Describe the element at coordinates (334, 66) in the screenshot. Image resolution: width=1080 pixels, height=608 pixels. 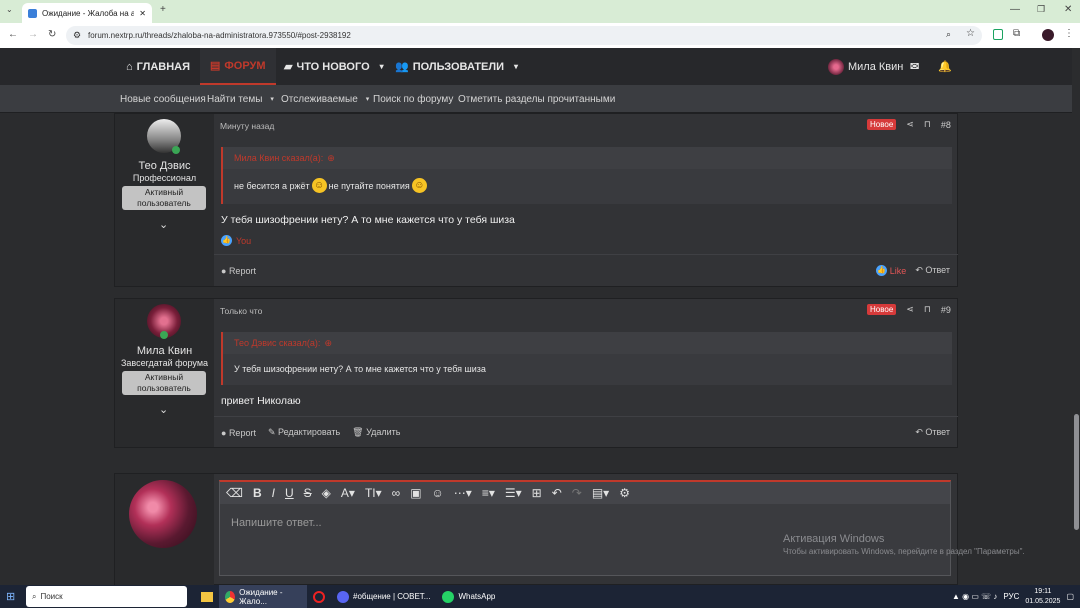
I see `nav-whats-new: ▰ ЧТО НОВОГО ▾` at that location.